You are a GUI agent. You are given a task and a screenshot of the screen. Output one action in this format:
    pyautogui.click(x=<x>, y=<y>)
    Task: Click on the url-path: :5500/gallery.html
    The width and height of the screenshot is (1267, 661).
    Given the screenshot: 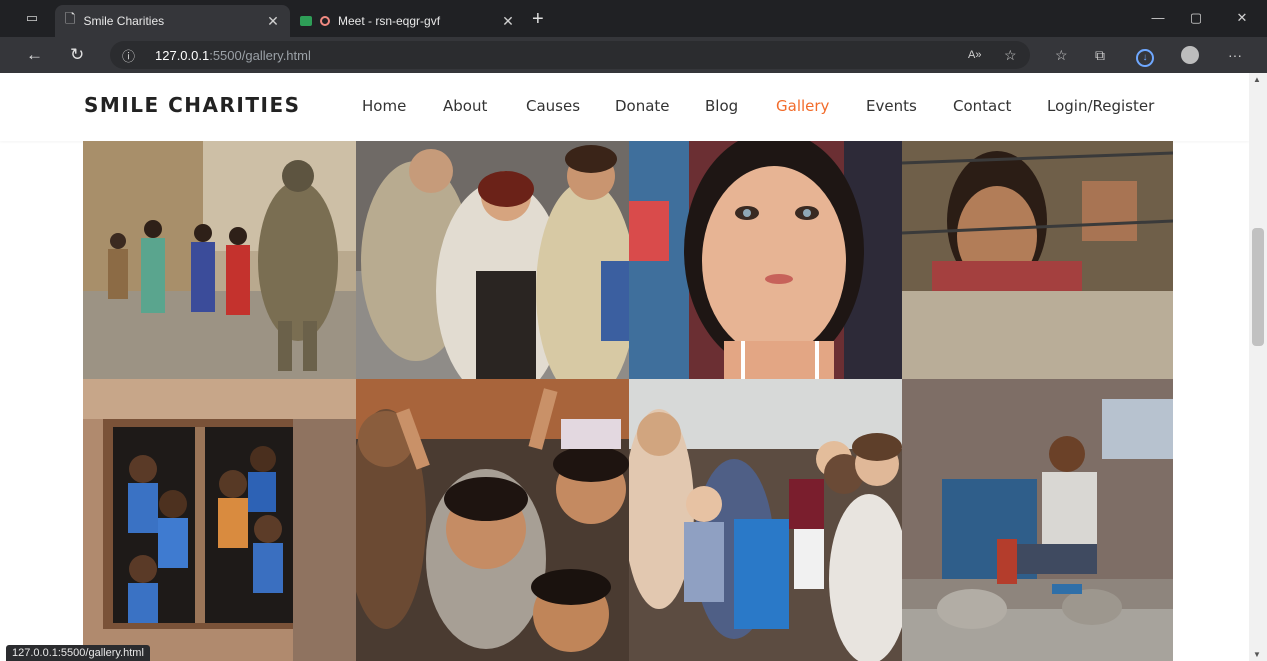 What is the action you would take?
    pyautogui.click(x=260, y=55)
    